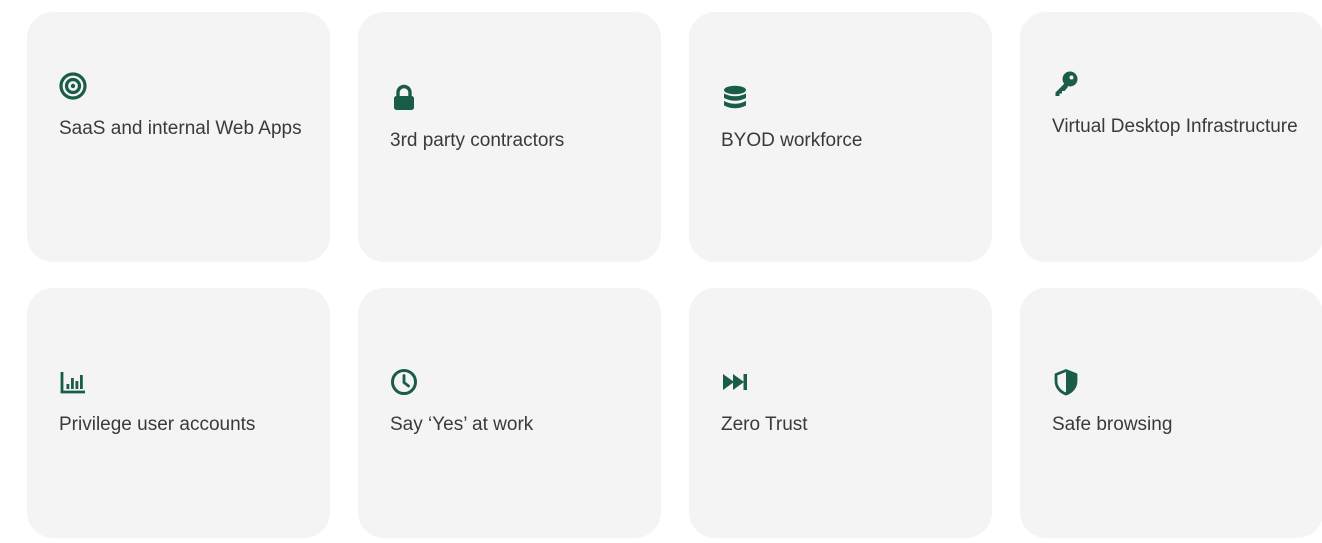  What do you see at coordinates (180, 128) in the screenshot?
I see `card-label: SaaS and internal Web Apps` at bounding box center [180, 128].